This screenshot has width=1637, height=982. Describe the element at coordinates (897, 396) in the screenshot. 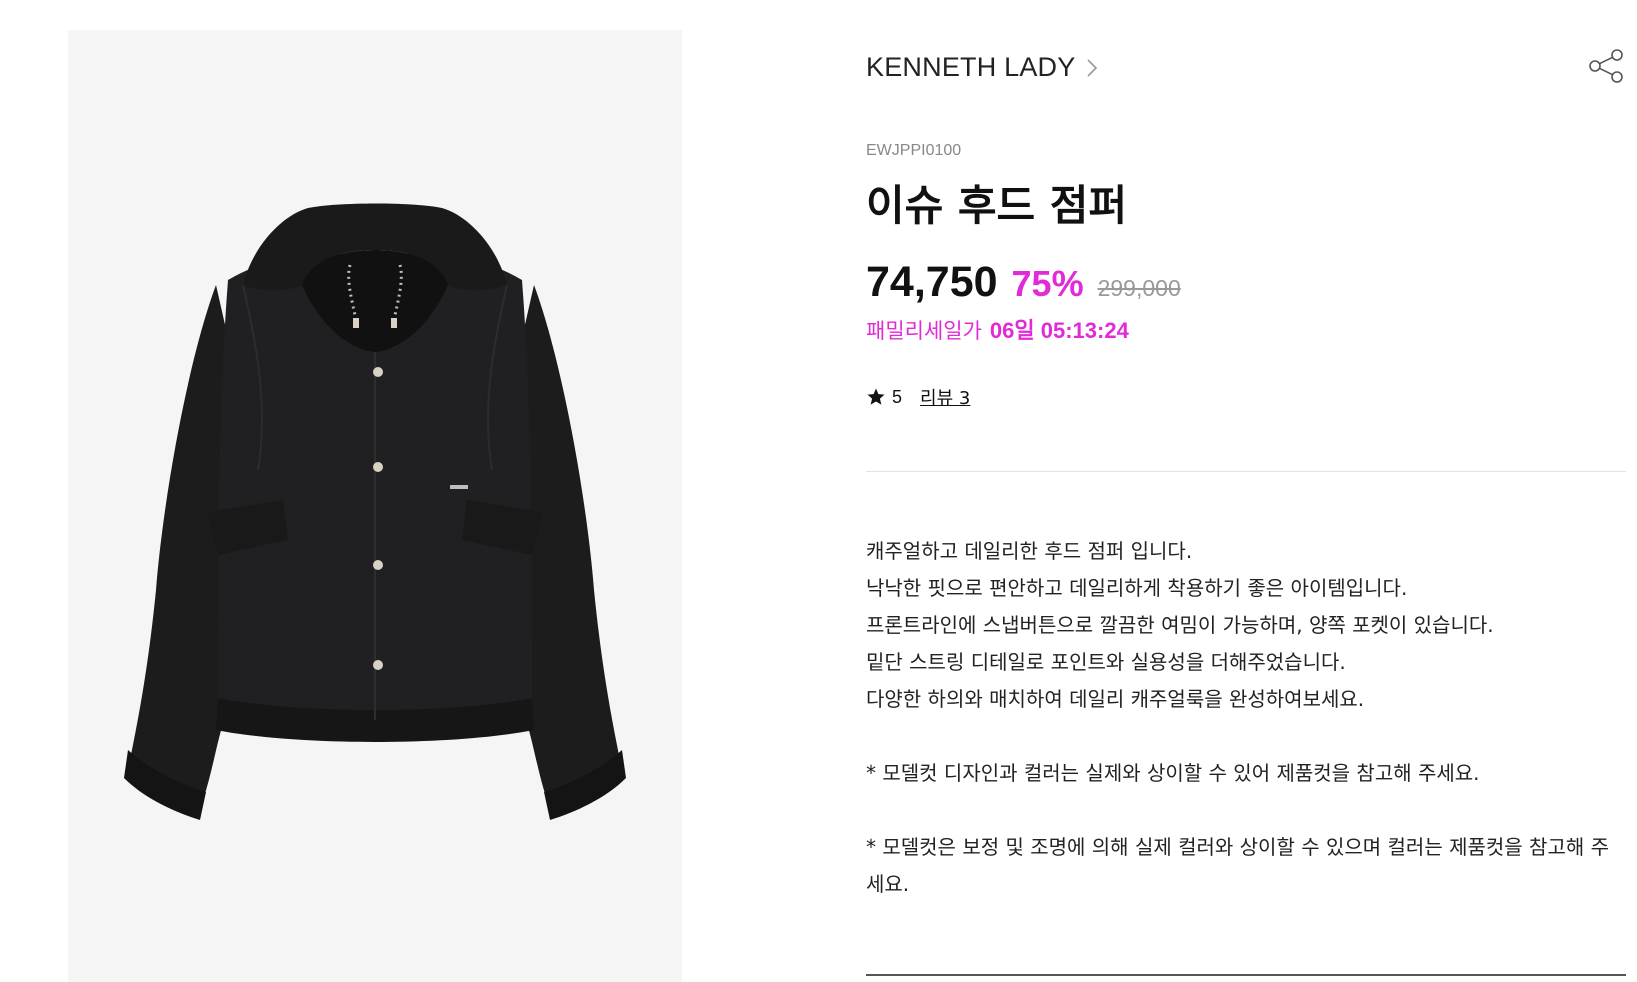

I see `rating-value: 5` at that location.